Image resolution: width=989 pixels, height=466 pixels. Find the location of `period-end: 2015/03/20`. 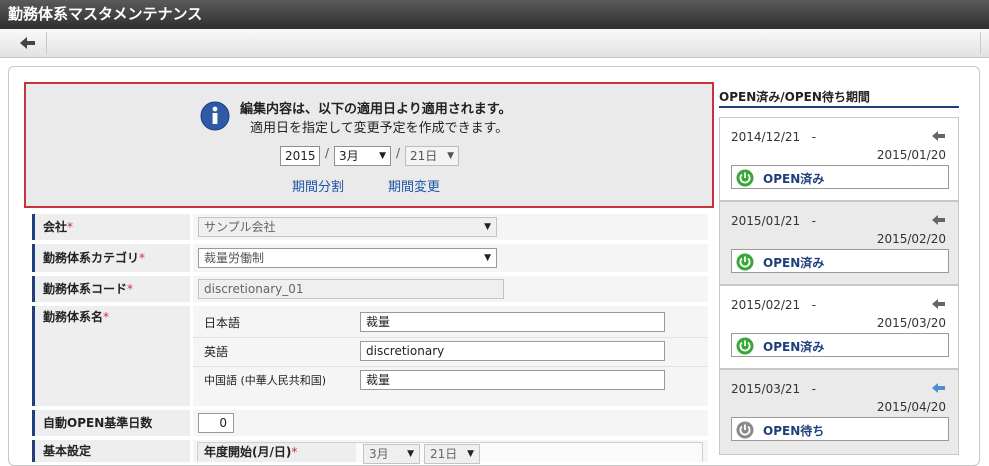

period-end: 2015/03/20 is located at coordinates (911, 323).